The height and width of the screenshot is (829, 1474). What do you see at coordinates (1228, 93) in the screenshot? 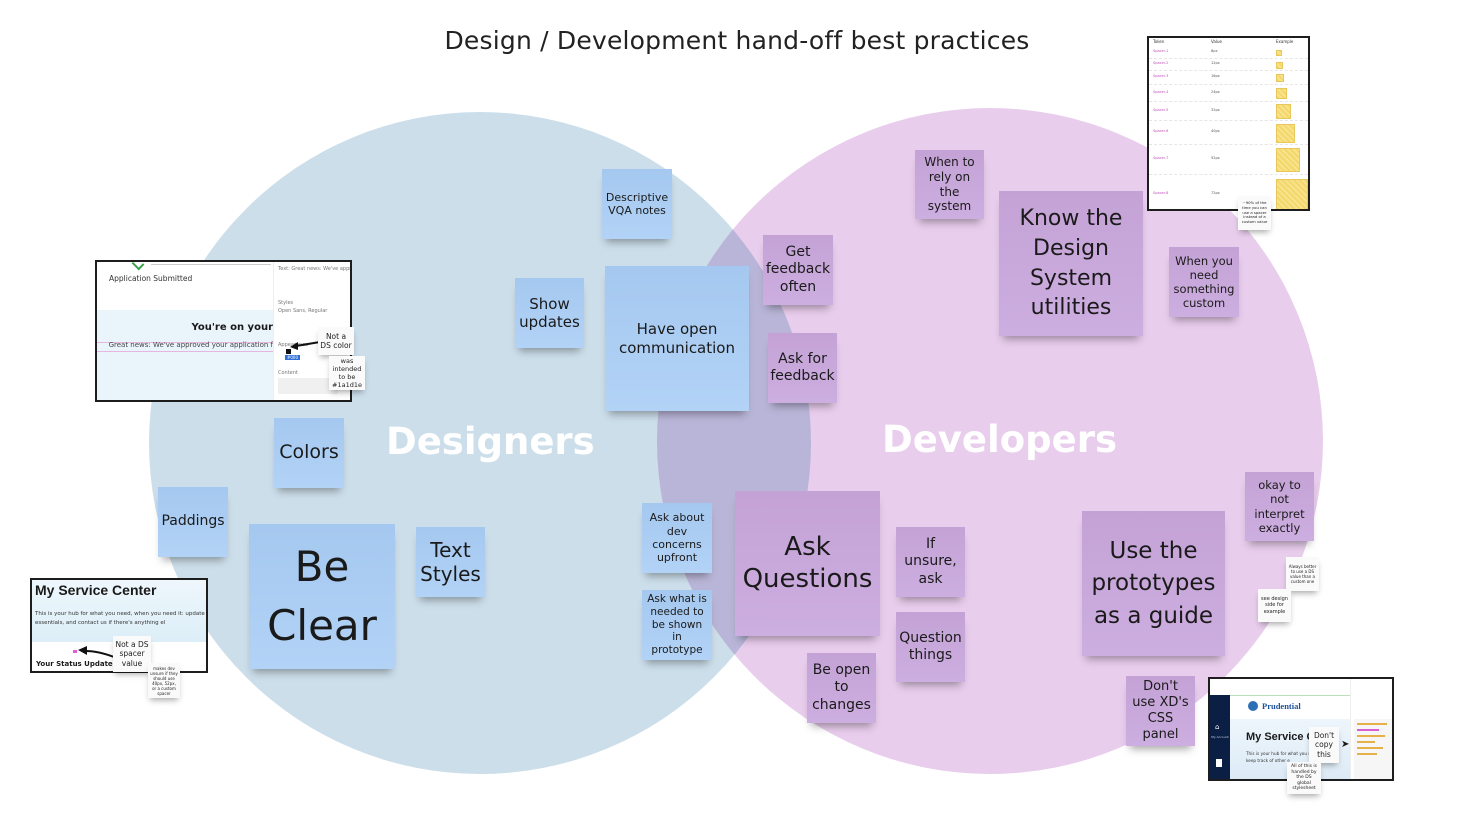
I see `table-row: Spacer-4 24px` at bounding box center [1228, 93].